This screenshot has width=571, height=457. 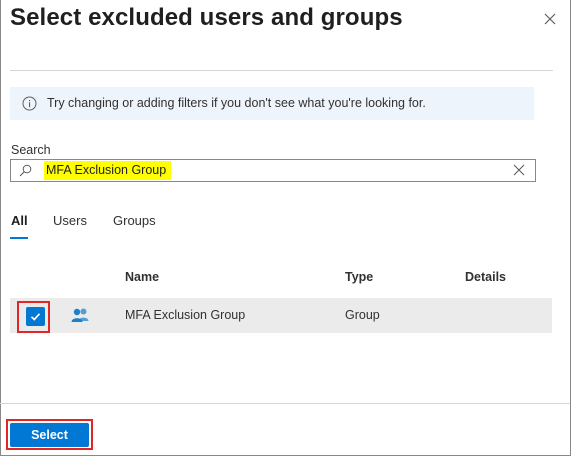 I want to click on group-icon, so click(x=80, y=315).